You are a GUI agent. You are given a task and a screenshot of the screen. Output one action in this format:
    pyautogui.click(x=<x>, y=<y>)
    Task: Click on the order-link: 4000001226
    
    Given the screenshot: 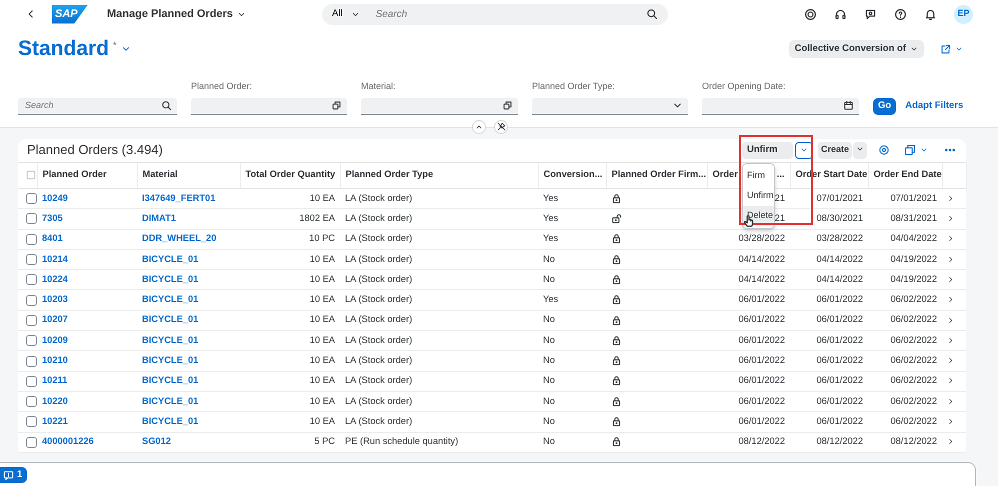 What is the action you would take?
    pyautogui.click(x=68, y=441)
    